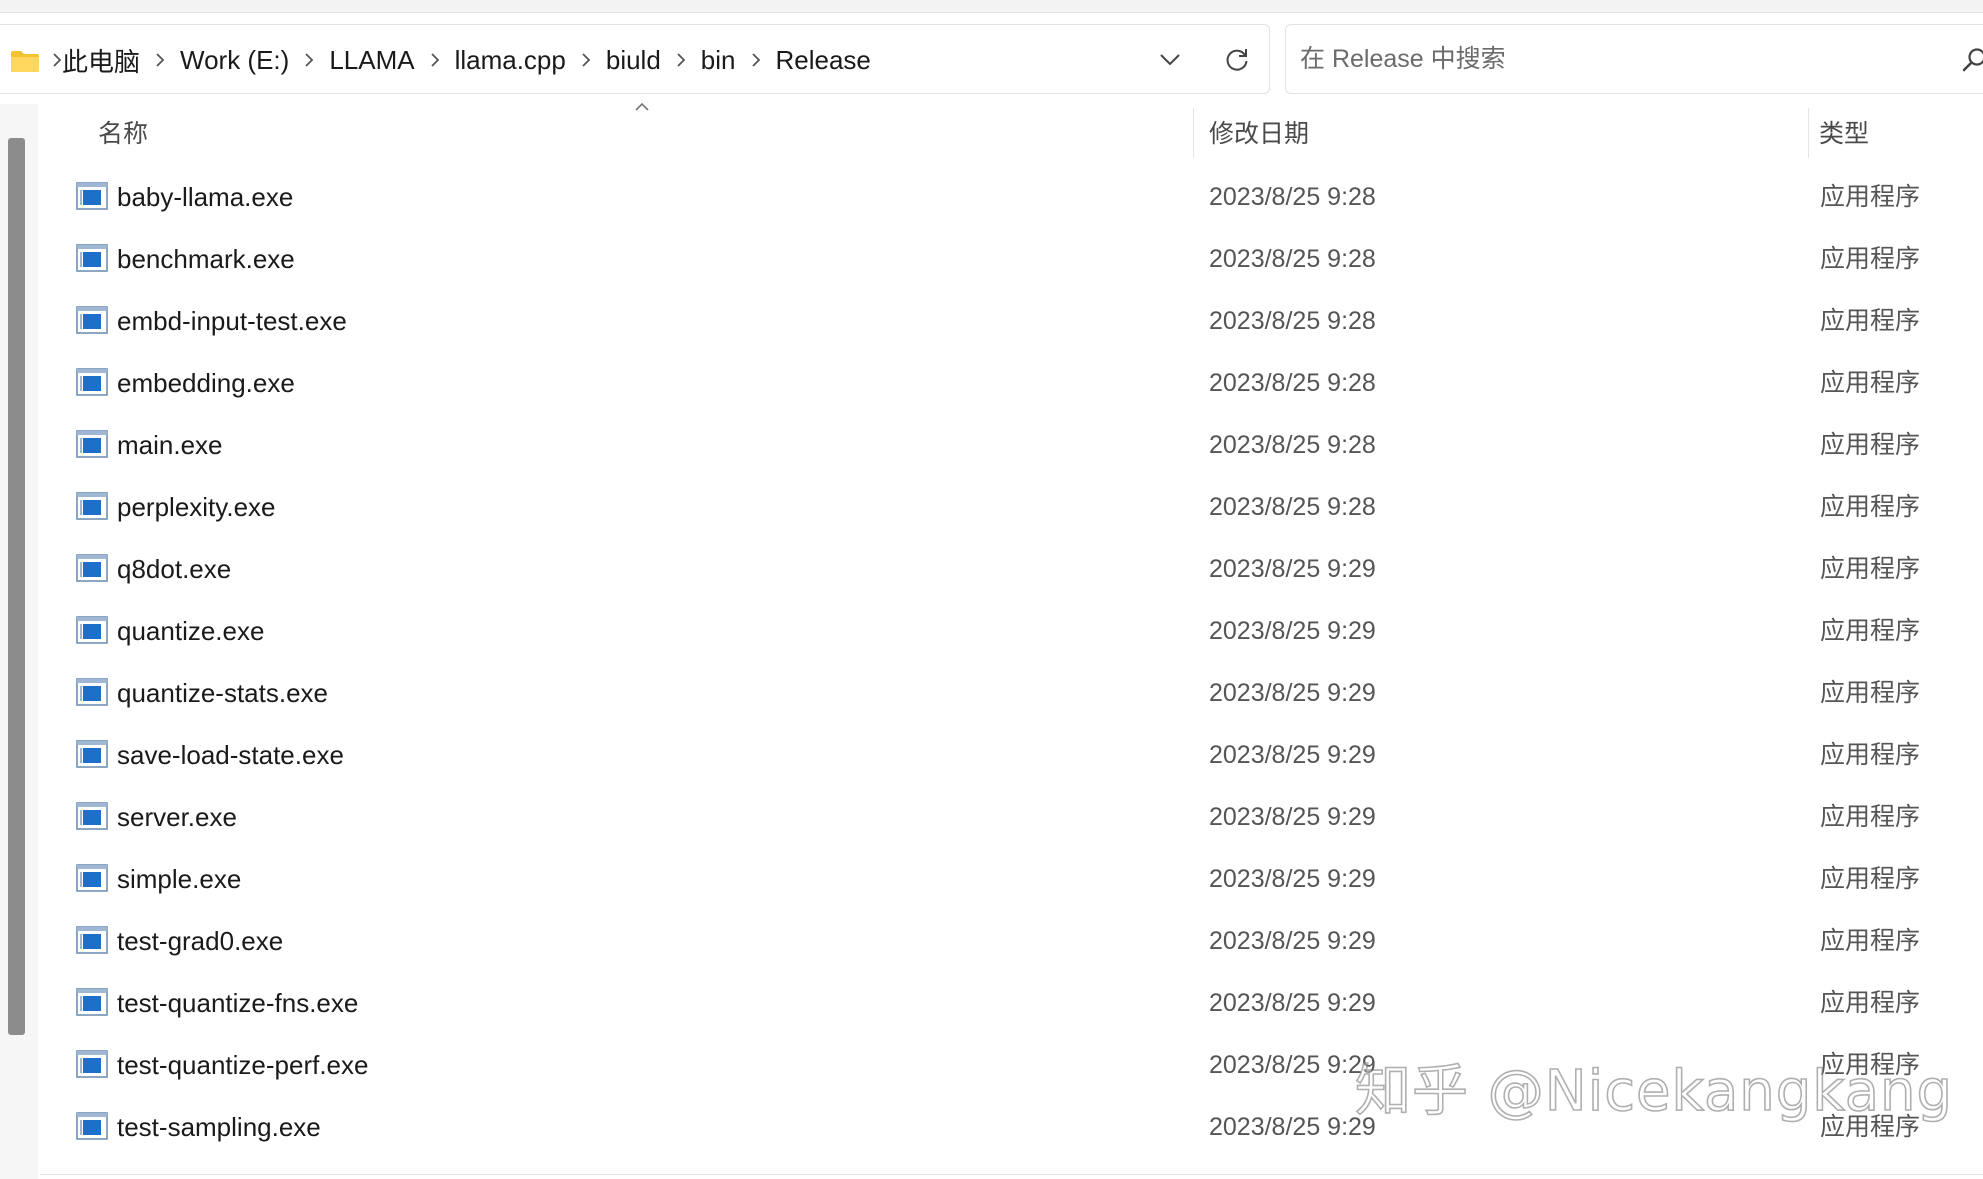  I want to click on file-row: benchmark.exe 2023/8/25 9:28 应用程序, so click(1011, 259).